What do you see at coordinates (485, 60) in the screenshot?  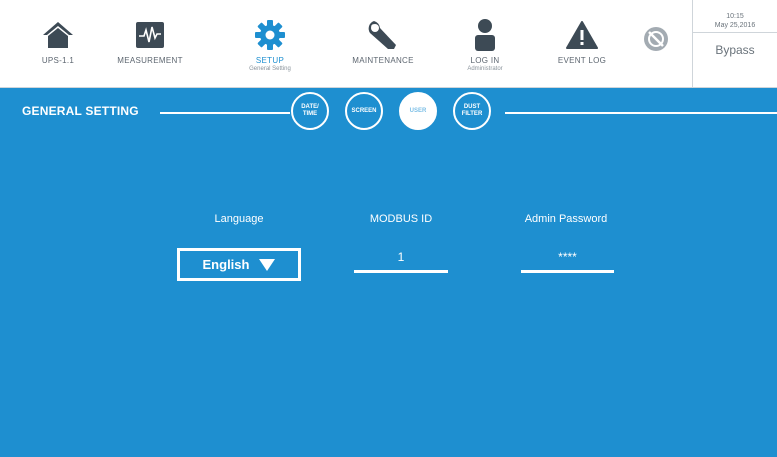 I see `nav-label-login: LOG IN` at bounding box center [485, 60].